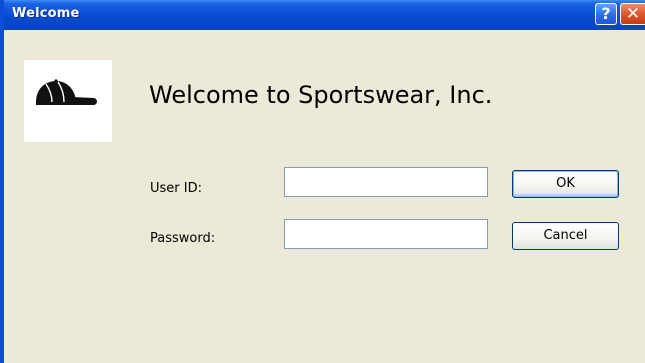 Image resolution: width=645 pixels, height=363 pixels. What do you see at coordinates (565, 184) in the screenshot?
I see `ok-button: OK` at bounding box center [565, 184].